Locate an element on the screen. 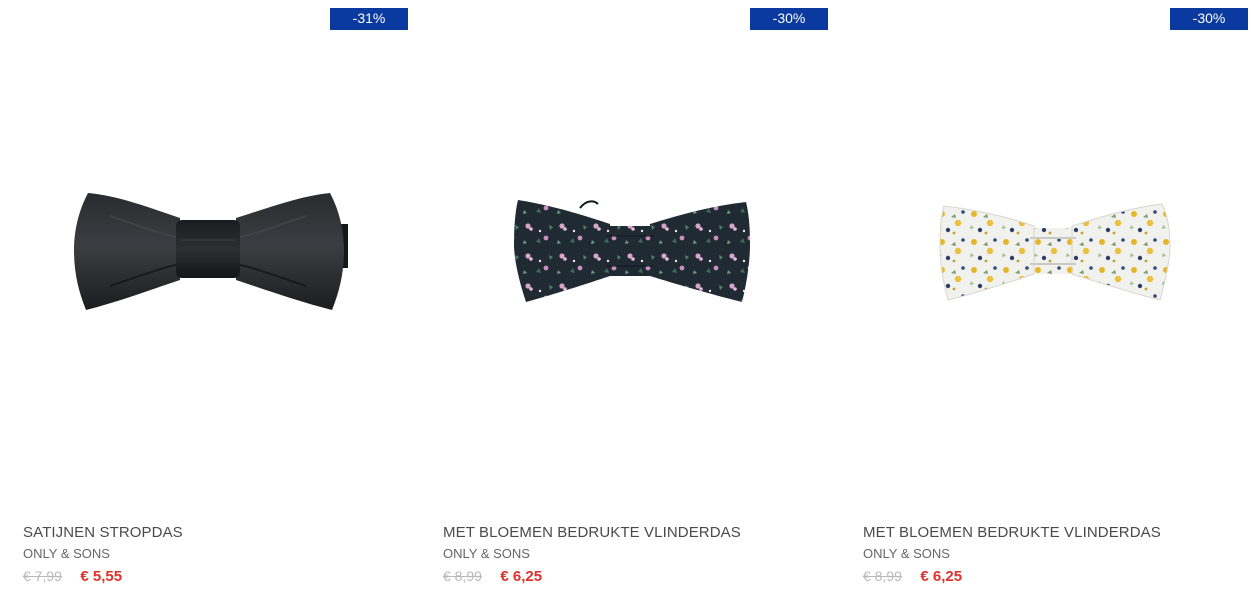 Image resolution: width=1251 pixels, height=592 pixels. product-name: SATIJNEN STROPDAS is located at coordinates (103, 532).